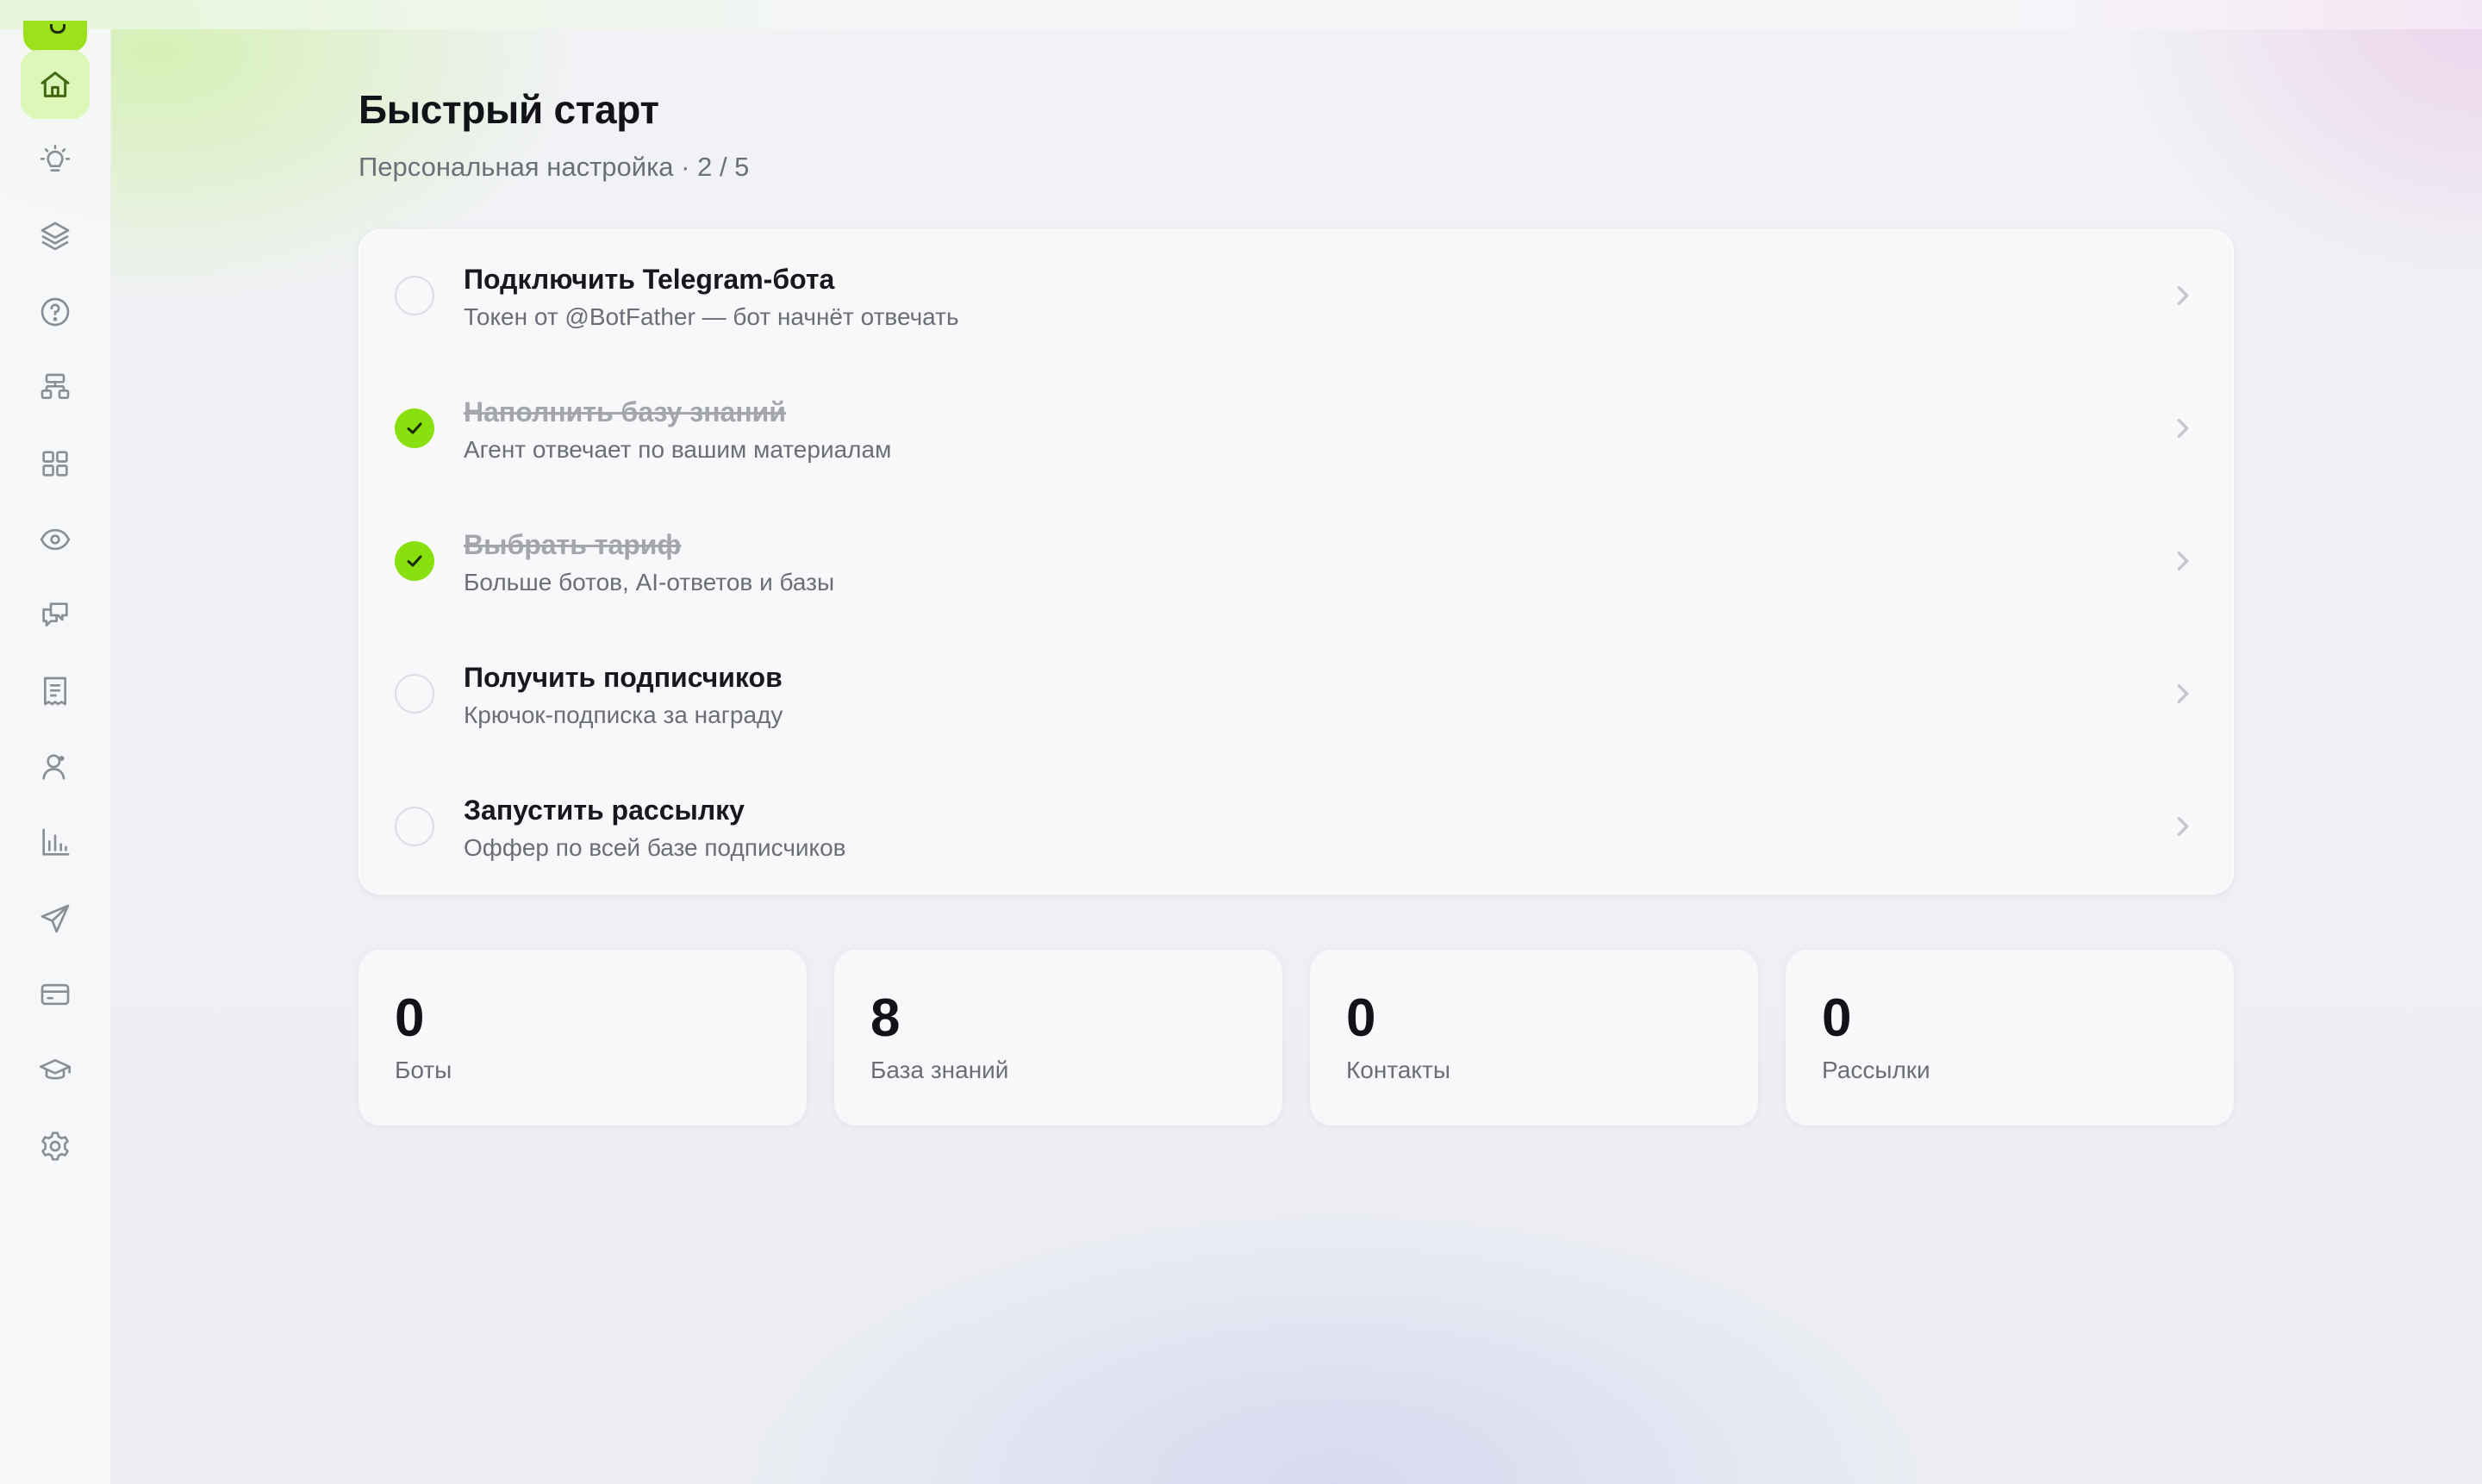 This screenshot has width=2482, height=1484. I want to click on settings-gear-icon, so click(55, 1147).